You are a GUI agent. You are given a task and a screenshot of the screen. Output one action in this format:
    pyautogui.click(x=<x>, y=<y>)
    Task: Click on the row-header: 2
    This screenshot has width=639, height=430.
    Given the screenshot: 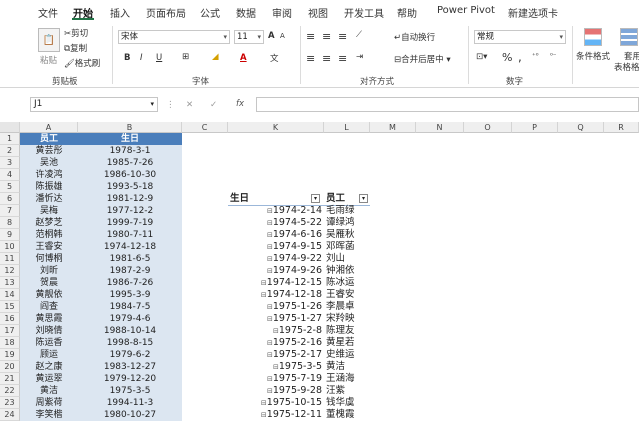 What is the action you would take?
    pyautogui.click(x=10, y=151)
    